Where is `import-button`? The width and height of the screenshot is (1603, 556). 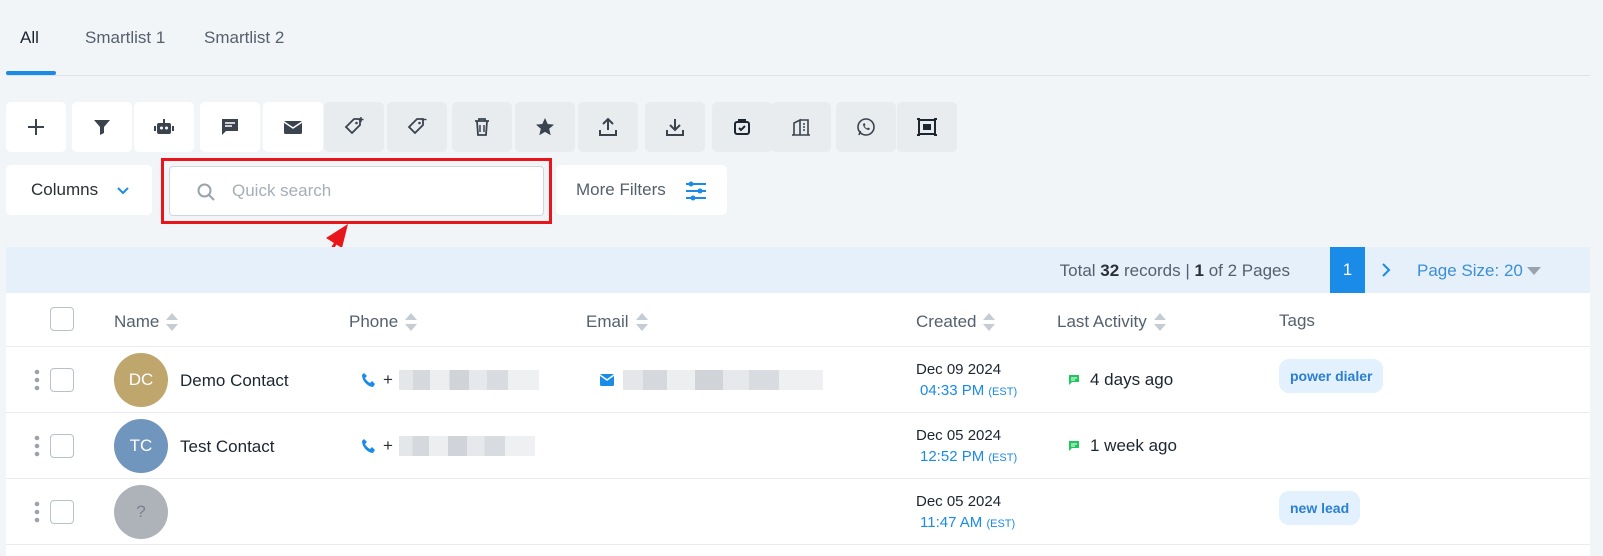 import-button is located at coordinates (675, 127).